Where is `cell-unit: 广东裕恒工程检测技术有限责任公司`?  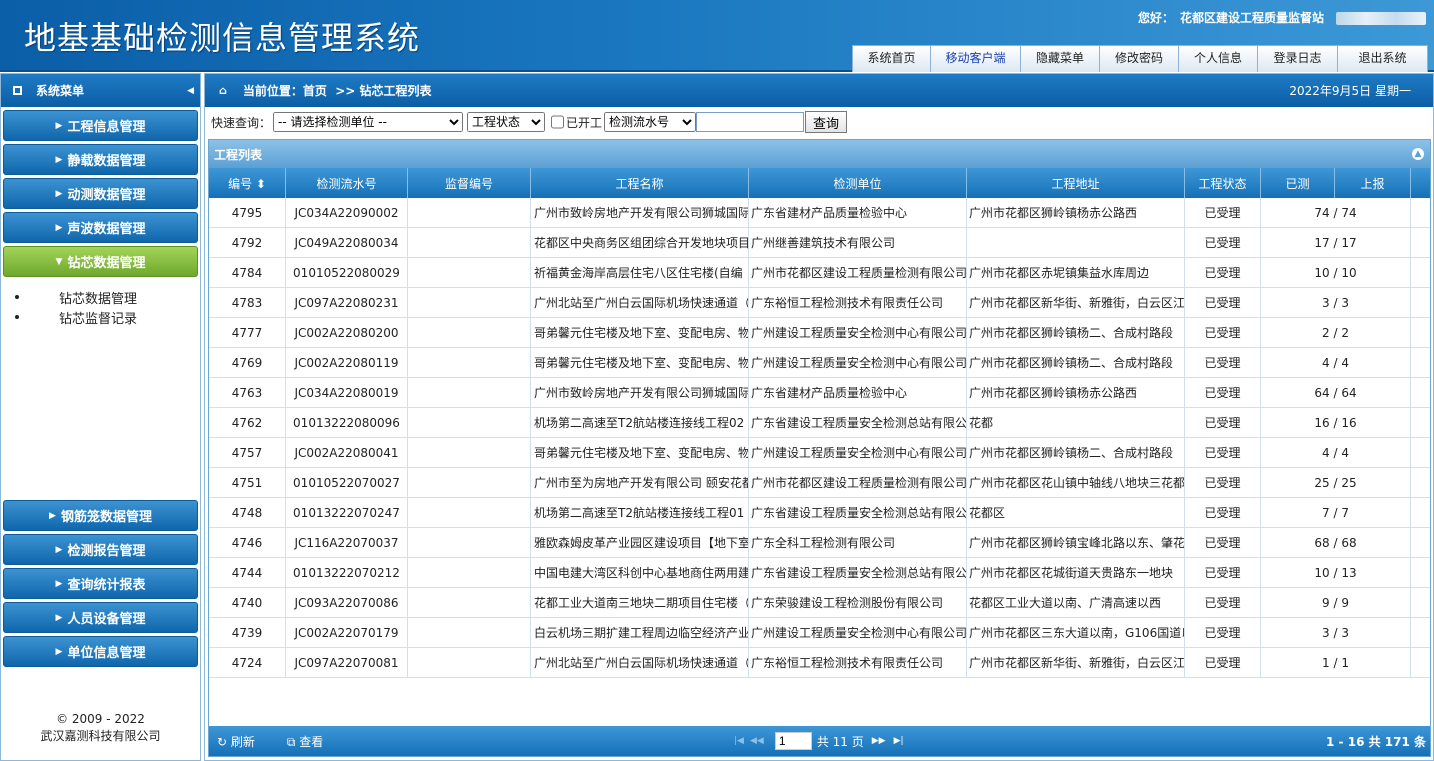 cell-unit: 广东裕恒工程检测技术有限责任公司 is located at coordinates (858, 662).